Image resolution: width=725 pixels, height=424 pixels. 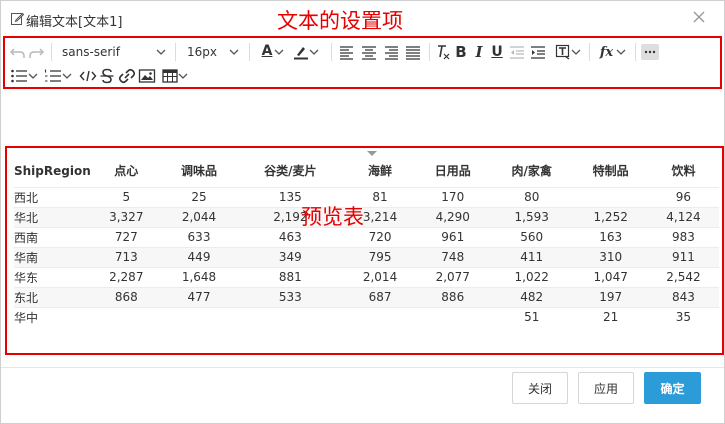 I want to click on close-button: 关闭, so click(x=540, y=388).